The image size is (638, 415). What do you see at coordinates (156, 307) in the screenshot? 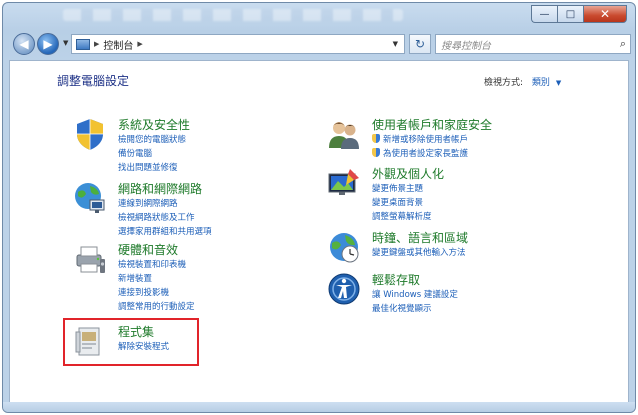
I see `link-mobility-settings: 調整常用的行動設定` at bounding box center [156, 307].